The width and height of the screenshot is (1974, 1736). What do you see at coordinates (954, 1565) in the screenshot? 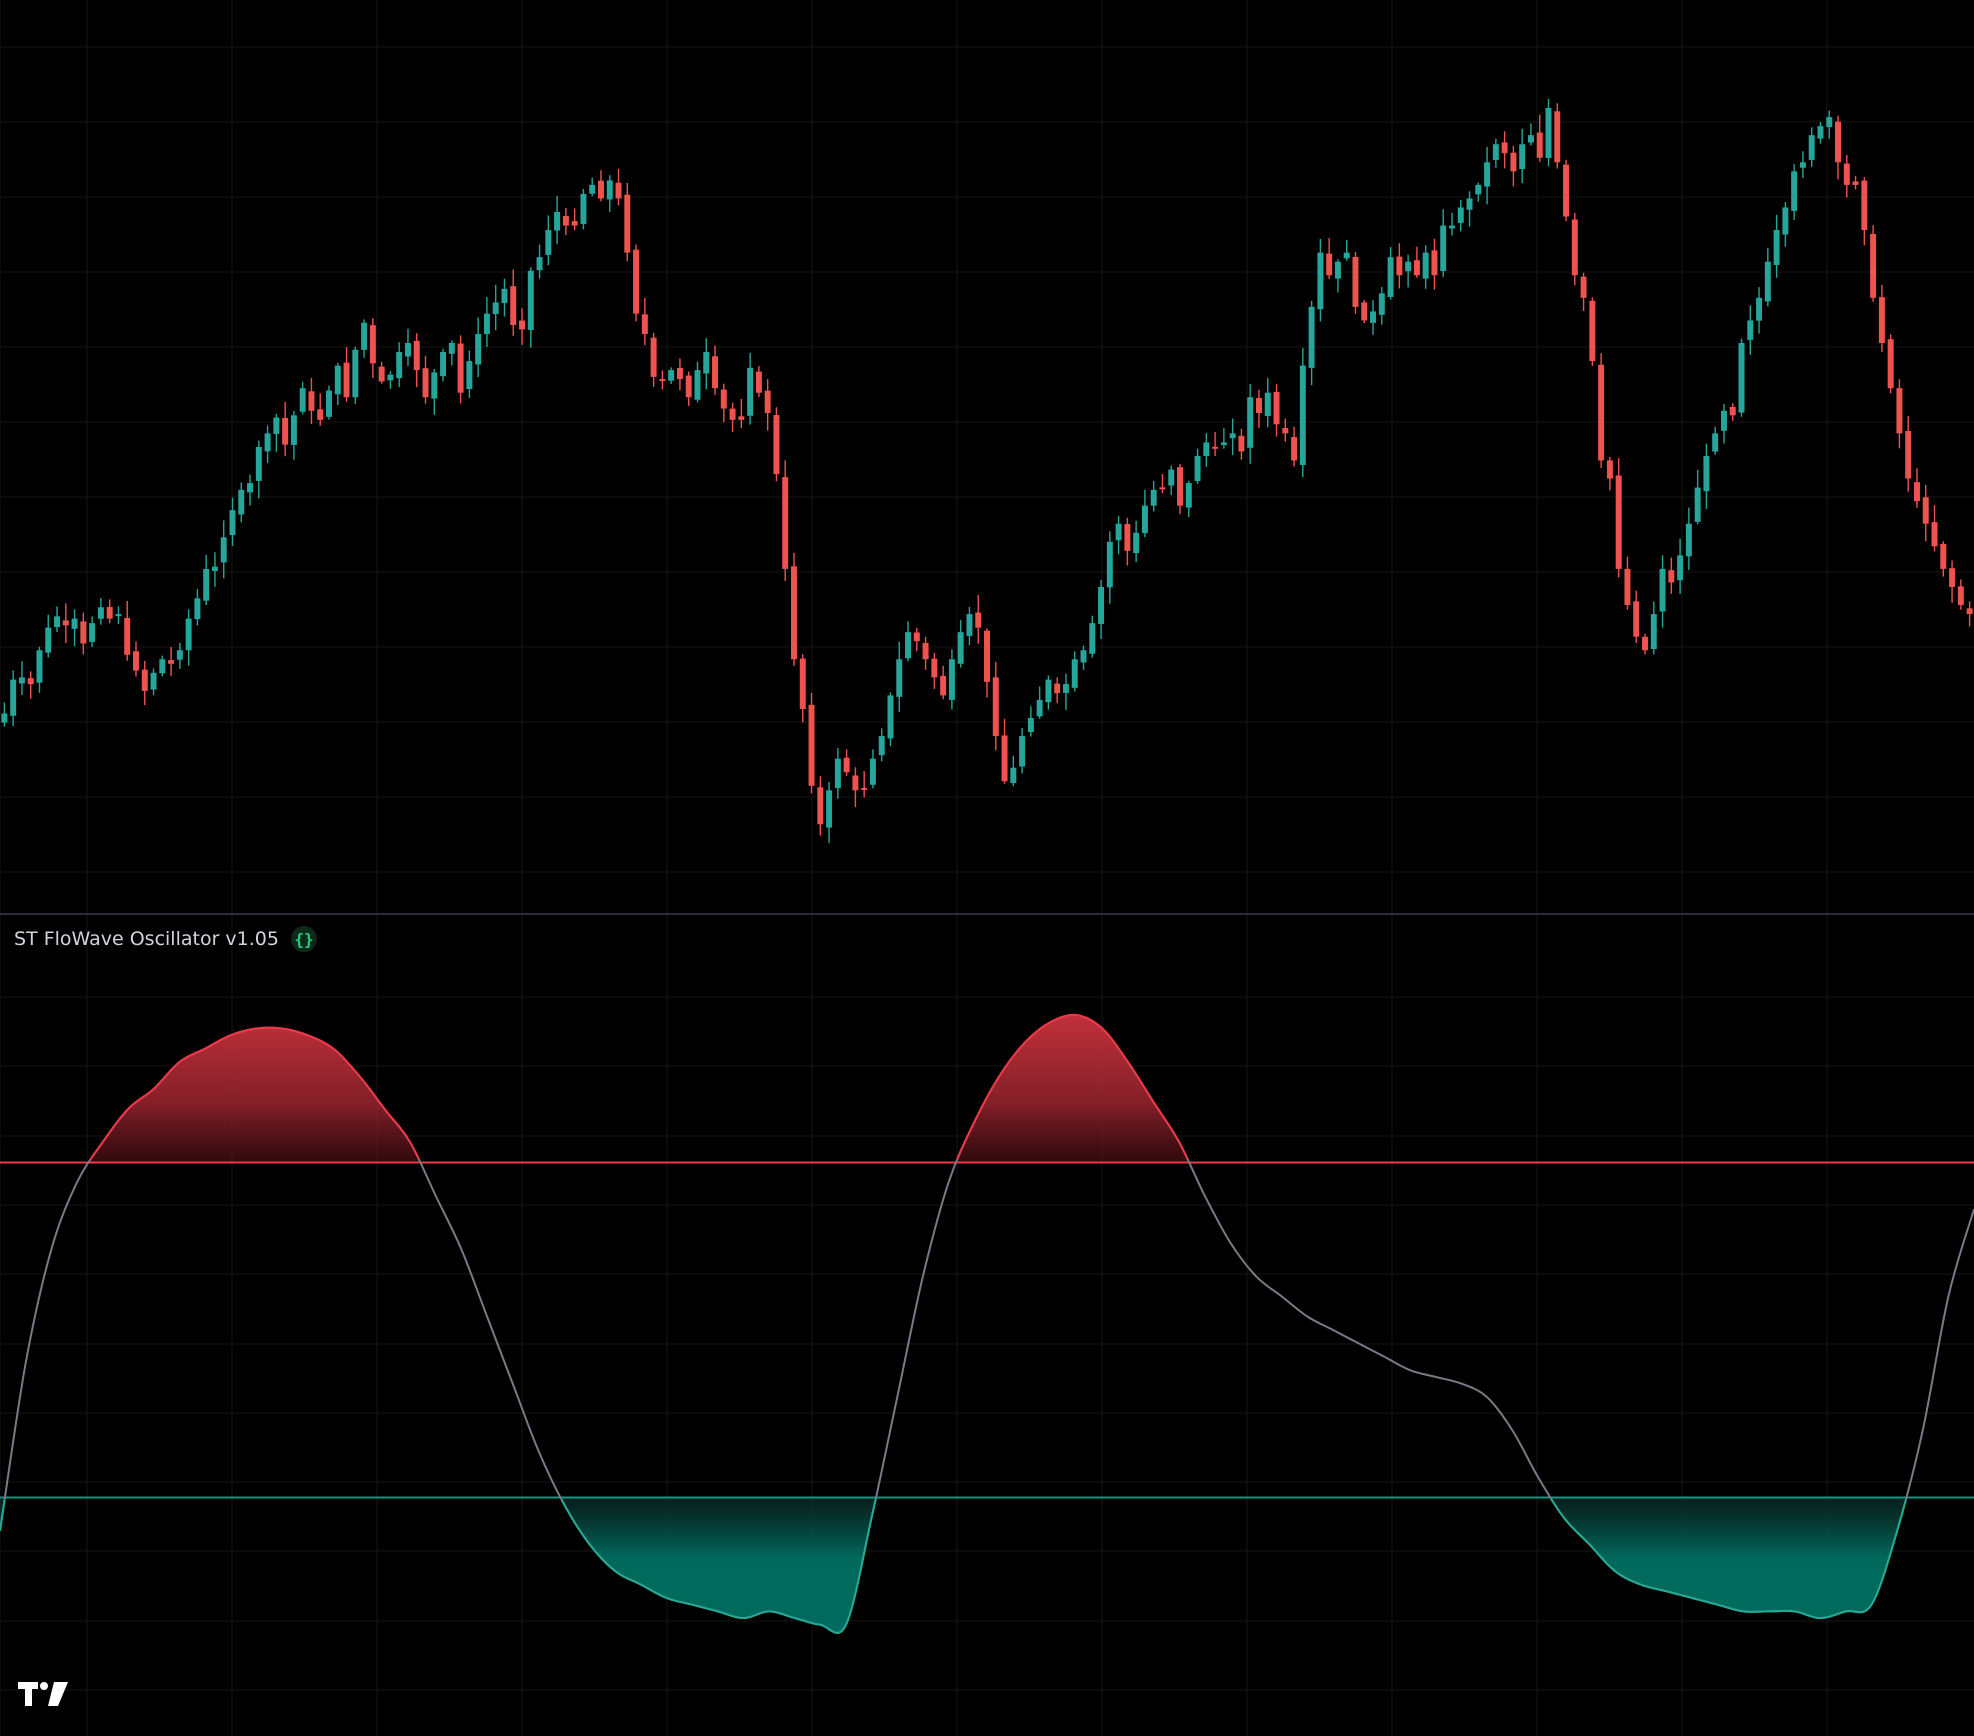
I see `oversold-fill` at bounding box center [954, 1565].